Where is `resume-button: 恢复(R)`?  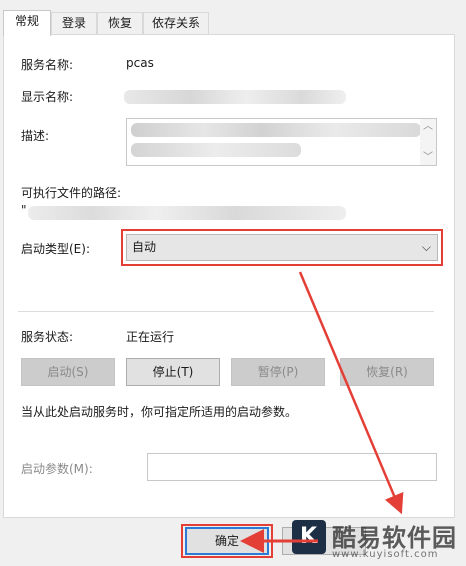 resume-button: 恢复(R) is located at coordinates (387, 372).